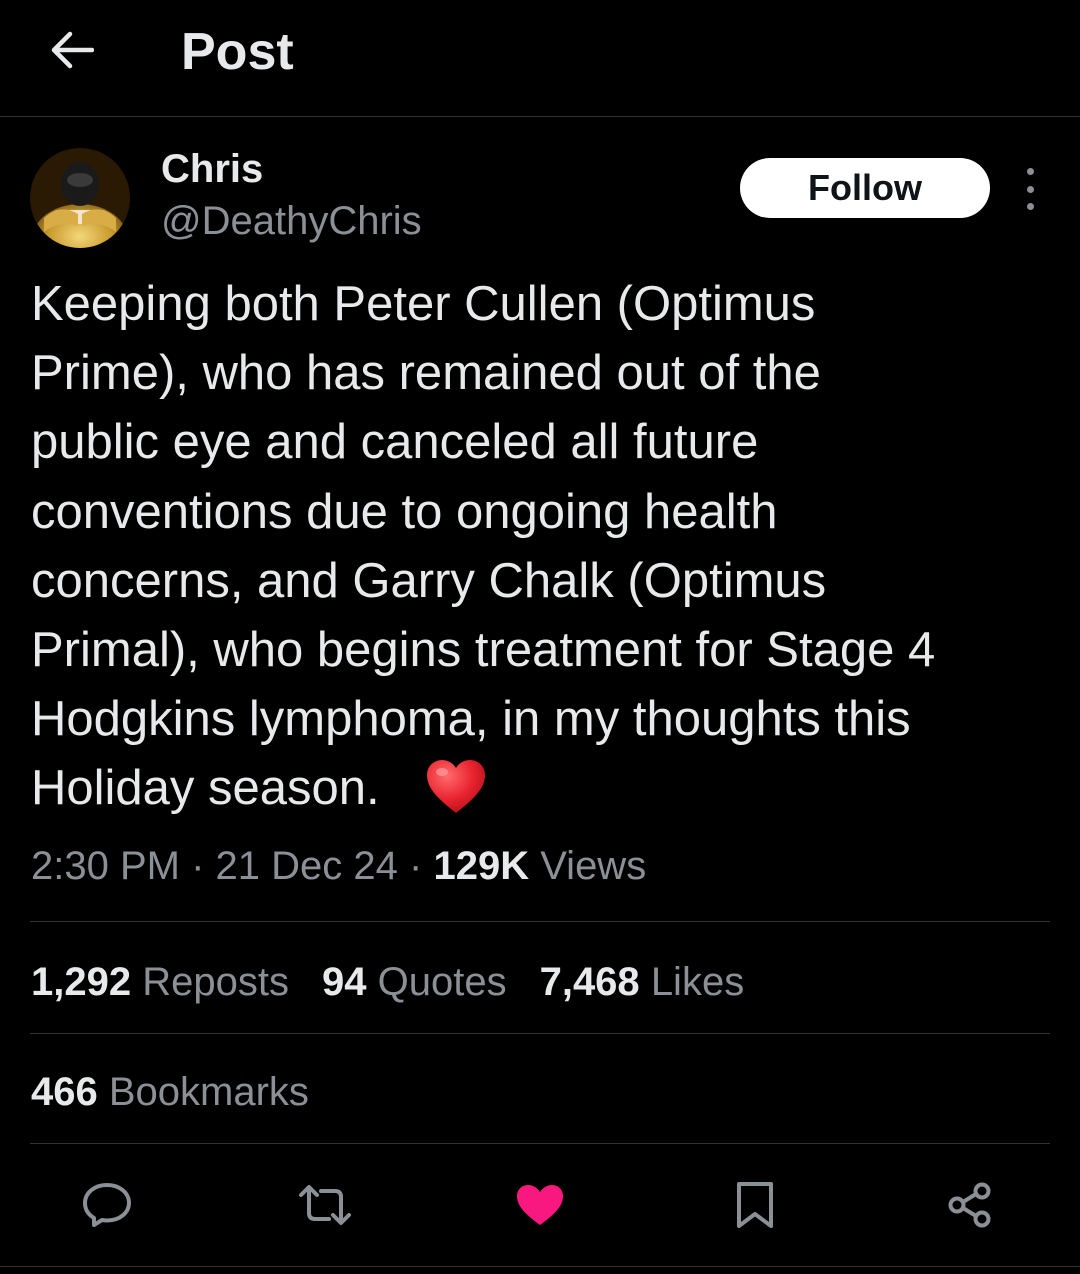 The width and height of the screenshot is (1080, 1274). Describe the element at coordinates (208, 1092) in the screenshot. I see `bookmarks-label: Bookmarks` at that location.